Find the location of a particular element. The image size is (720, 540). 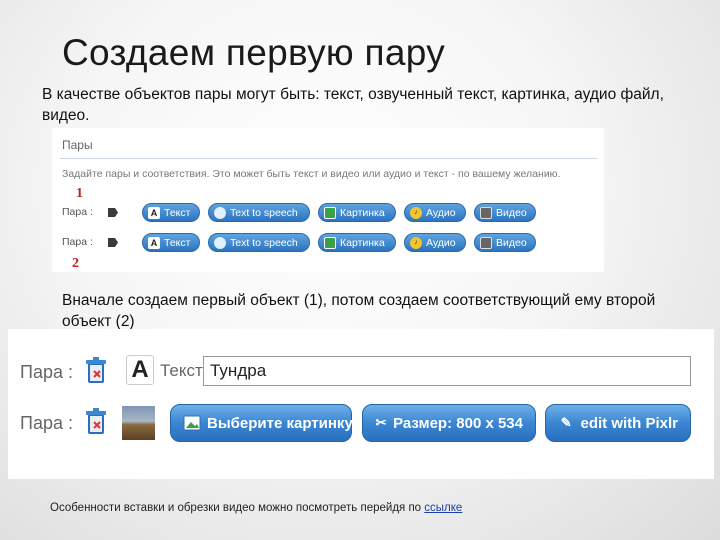

pair-row-text: Пара : A Текст: is located at coordinates (361, 373).